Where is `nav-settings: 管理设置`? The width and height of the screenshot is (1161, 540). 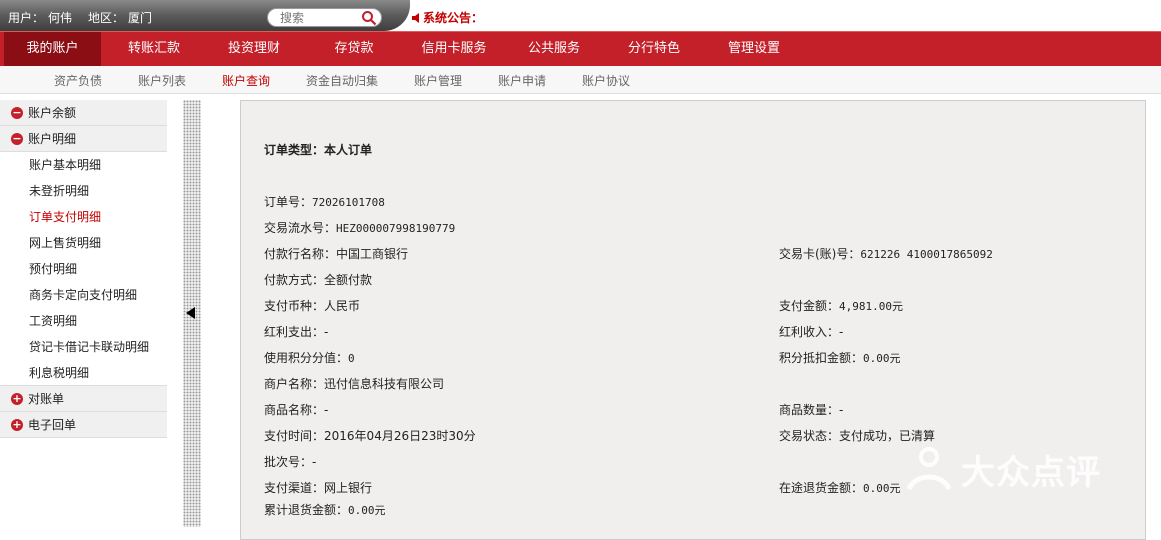
nav-settings: 管理设置 is located at coordinates (754, 49).